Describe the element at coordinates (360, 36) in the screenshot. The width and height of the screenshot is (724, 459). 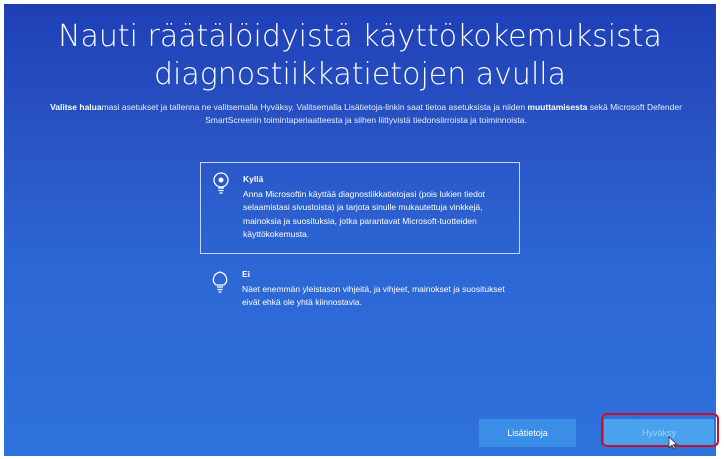
I see `title-line-1: Nauti räätälöidyistä käyttökokemuksista` at that location.